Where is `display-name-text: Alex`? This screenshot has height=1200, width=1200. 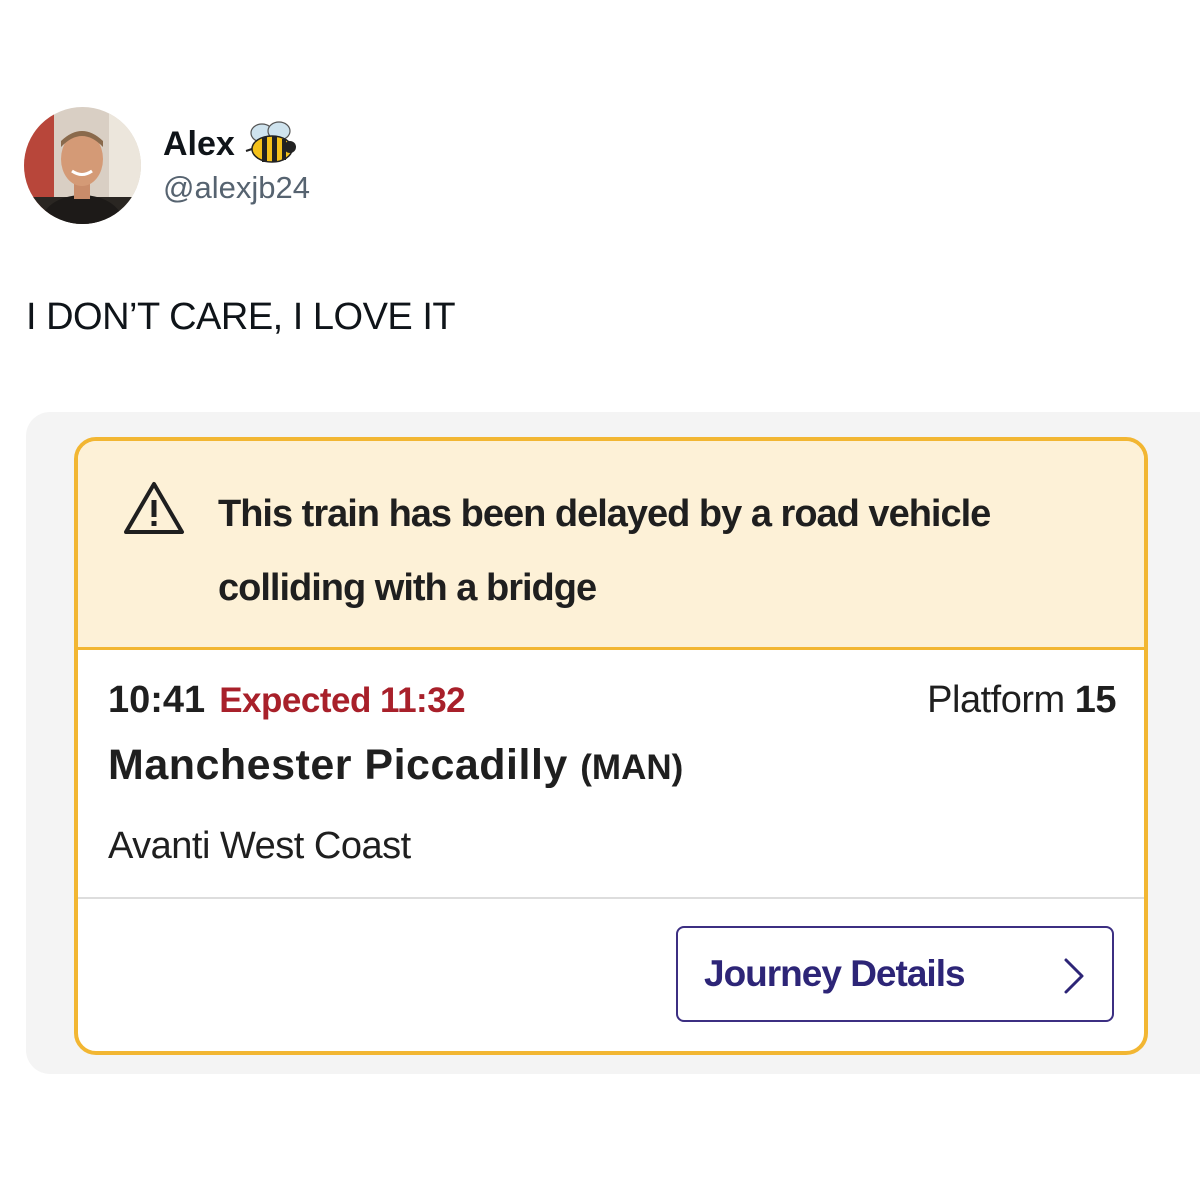
display-name-text: Alex is located at coordinates (199, 143).